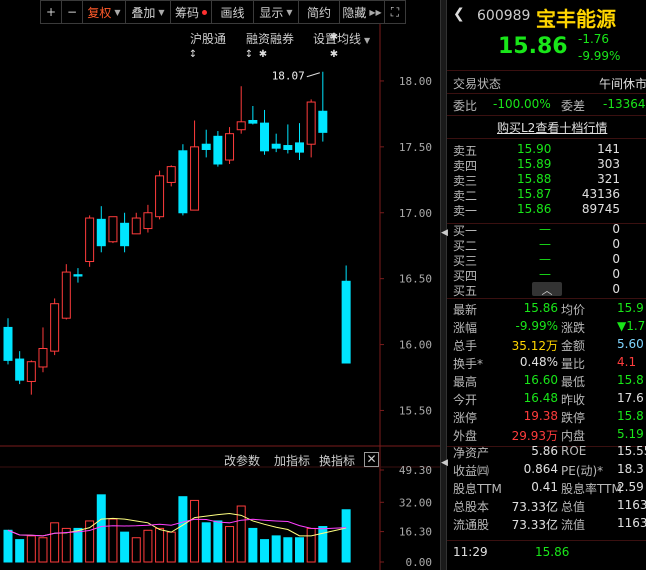 Image resolution: width=646 pixels, height=570 pixels. I want to click on high-annotation-line, so click(313, 75).